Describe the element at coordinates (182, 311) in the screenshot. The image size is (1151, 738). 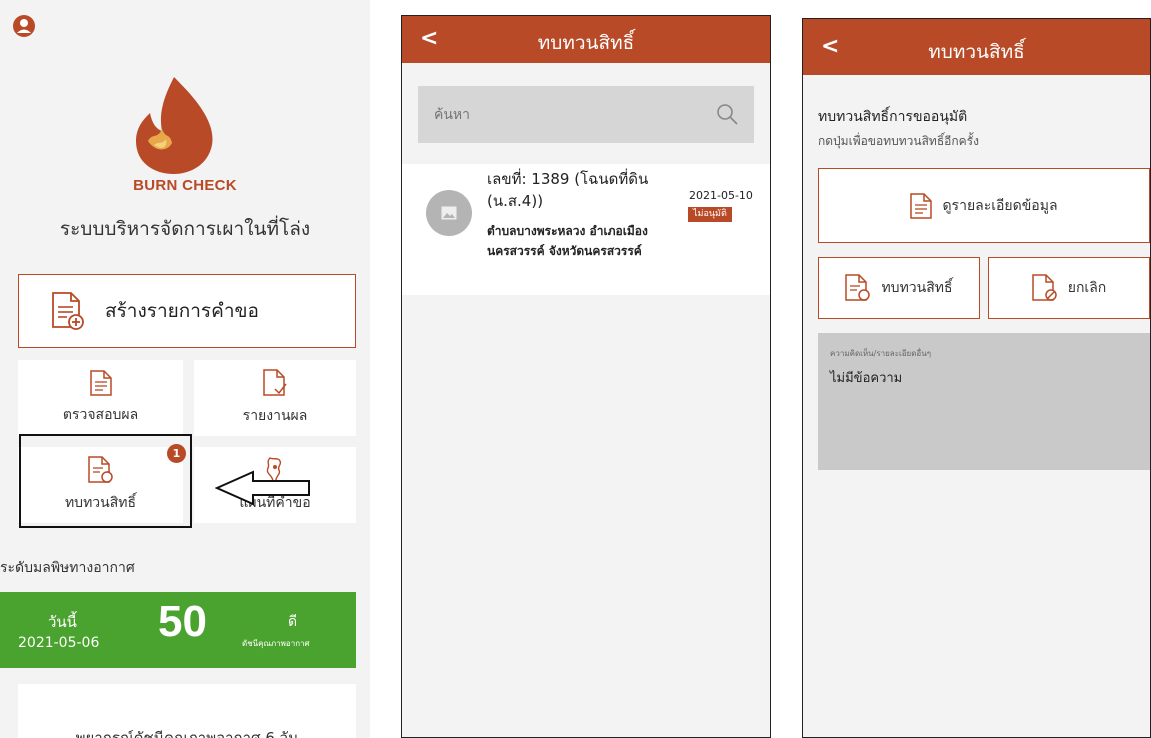
I see `create-request-label: สร้างรายการคำขอ` at that location.